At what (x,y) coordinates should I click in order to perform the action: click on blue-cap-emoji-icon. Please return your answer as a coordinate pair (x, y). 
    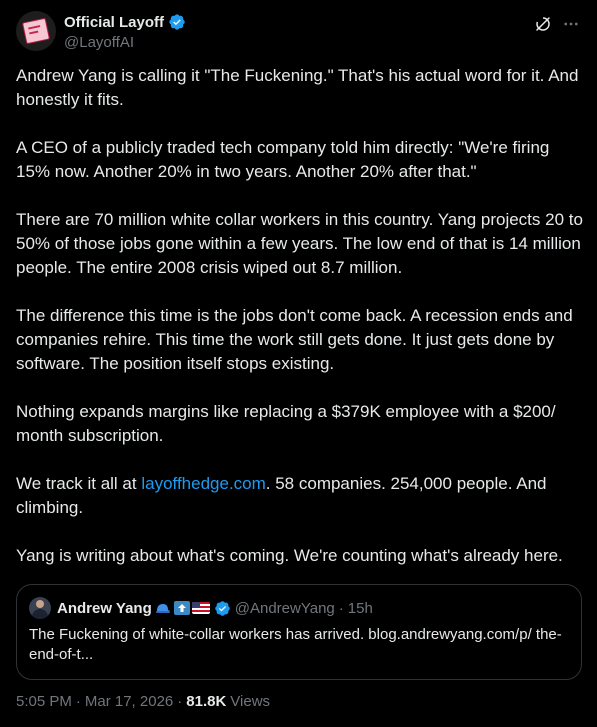
    Looking at the image, I should click on (163, 608).